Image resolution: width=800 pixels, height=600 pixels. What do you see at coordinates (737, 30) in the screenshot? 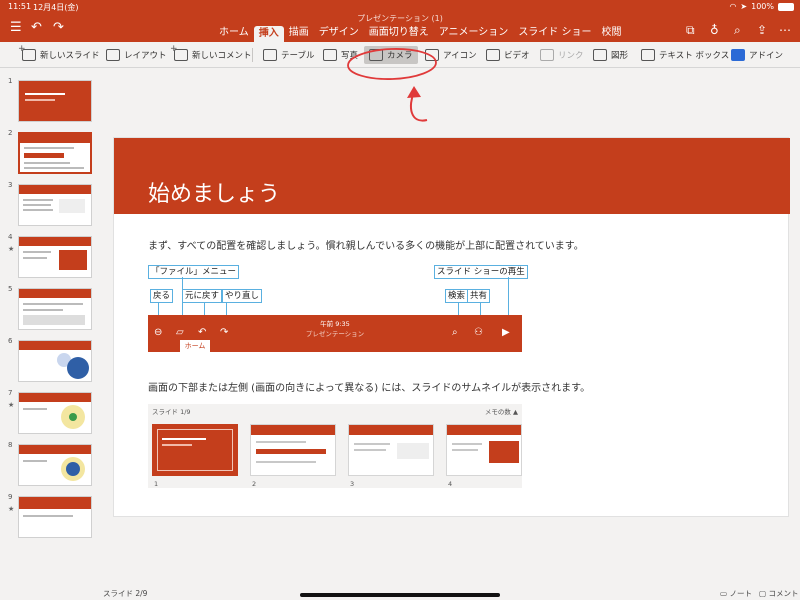
I see `search-icon: ⌕` at bounding box center [737, 30].